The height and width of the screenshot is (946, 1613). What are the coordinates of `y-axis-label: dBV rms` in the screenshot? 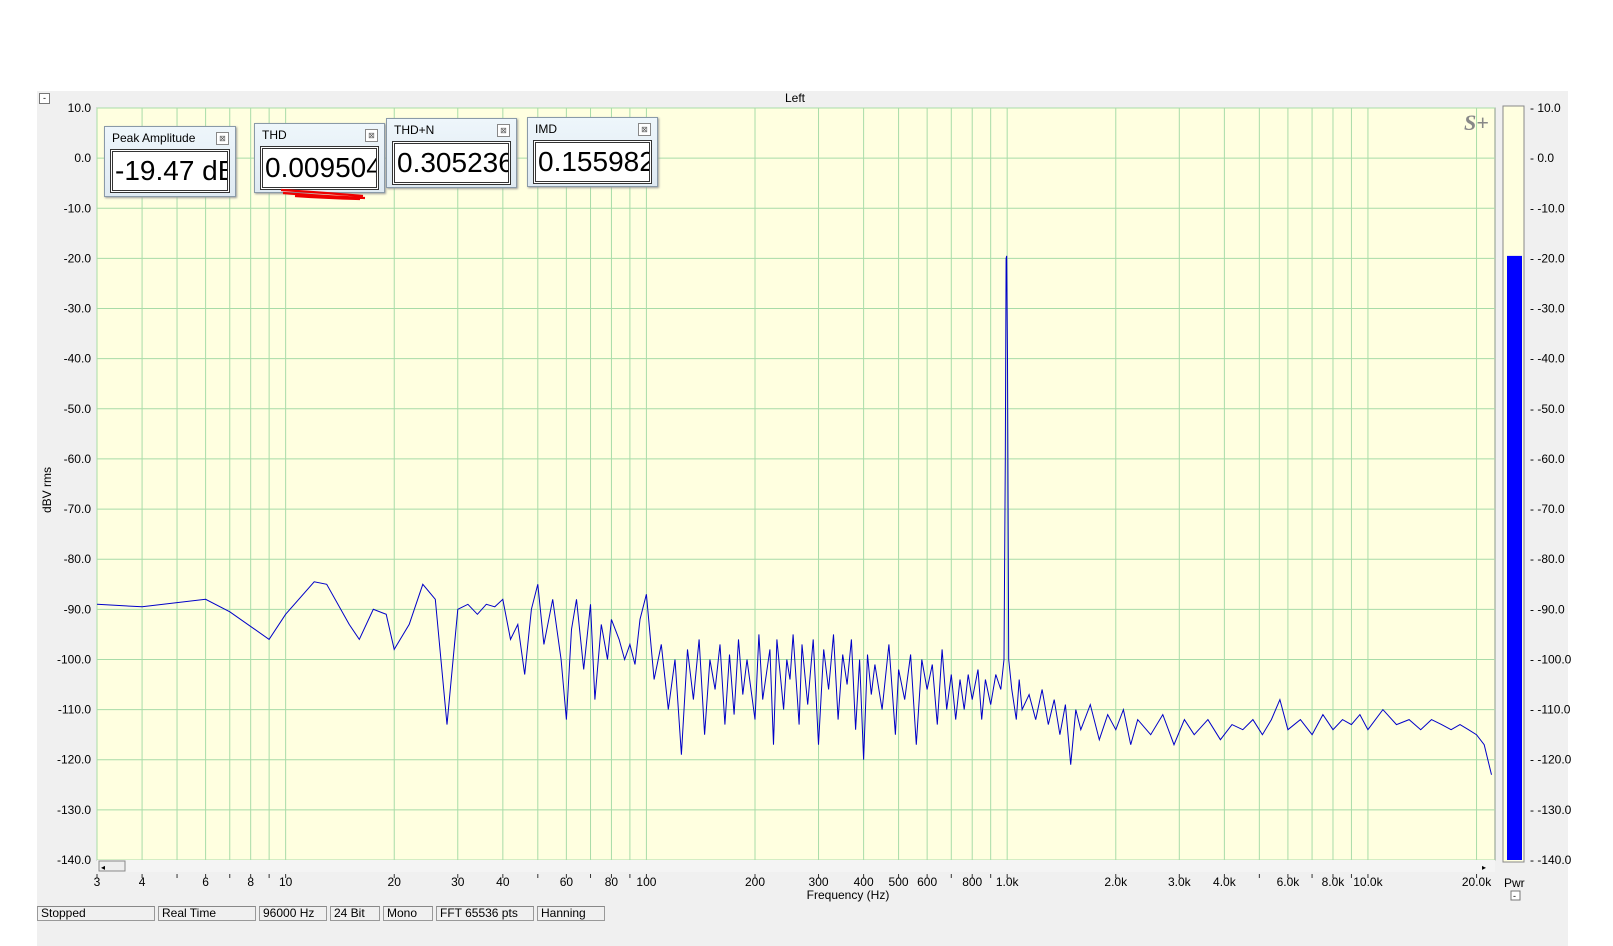 It's located at (47, 490).